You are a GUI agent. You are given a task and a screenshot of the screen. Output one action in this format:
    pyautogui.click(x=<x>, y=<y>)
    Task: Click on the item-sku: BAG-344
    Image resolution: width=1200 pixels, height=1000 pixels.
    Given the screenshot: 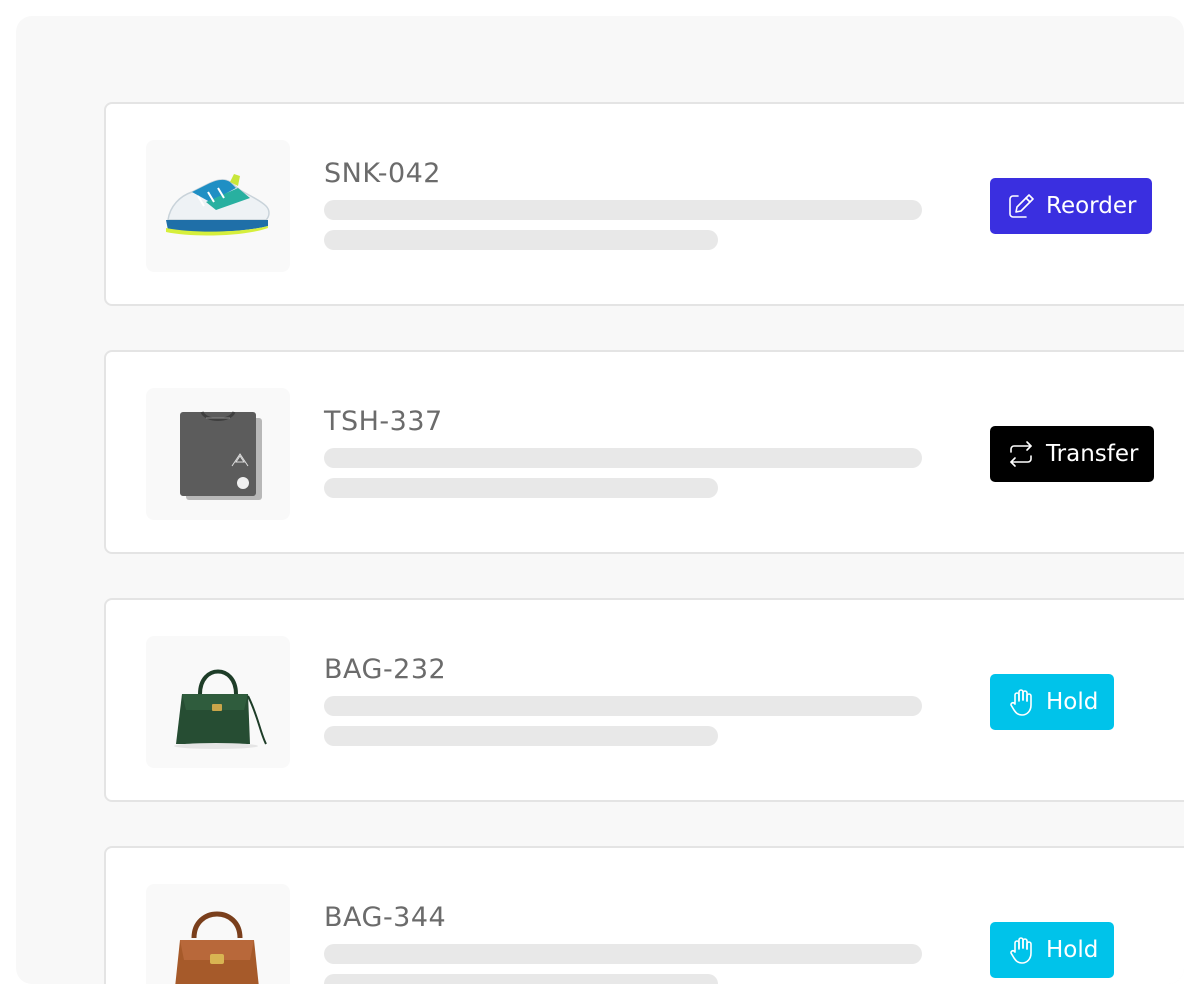 What is the action you would take?
    pyautogui.click(x=385, y=917)
    